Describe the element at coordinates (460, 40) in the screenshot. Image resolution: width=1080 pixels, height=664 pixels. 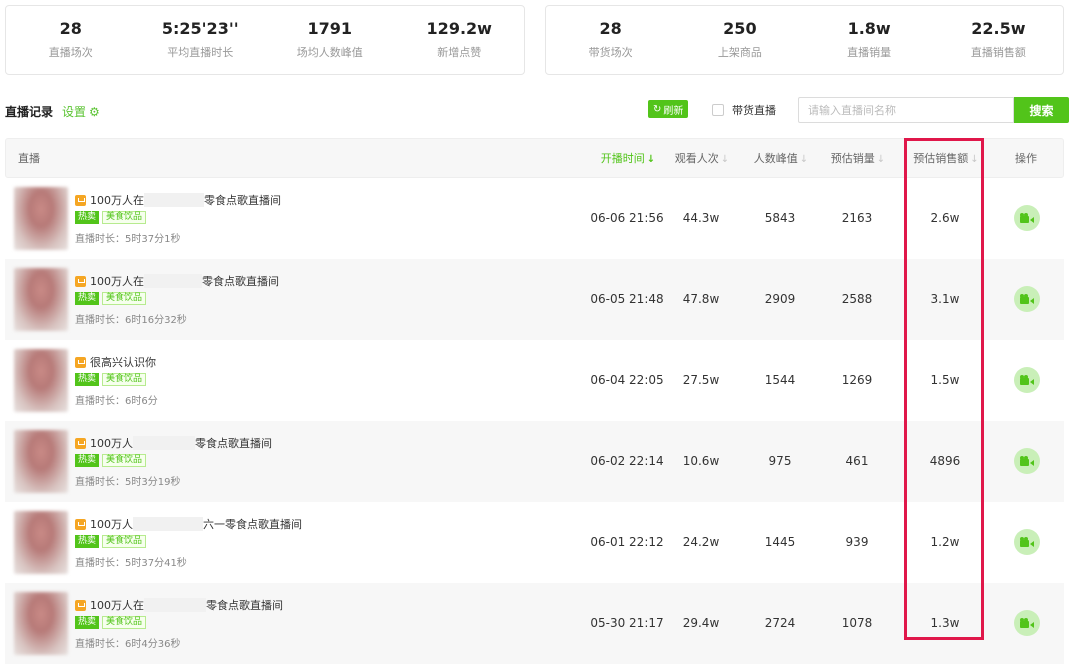
I see `stat-new-likes: 129.2w 新增点赞` at that location.